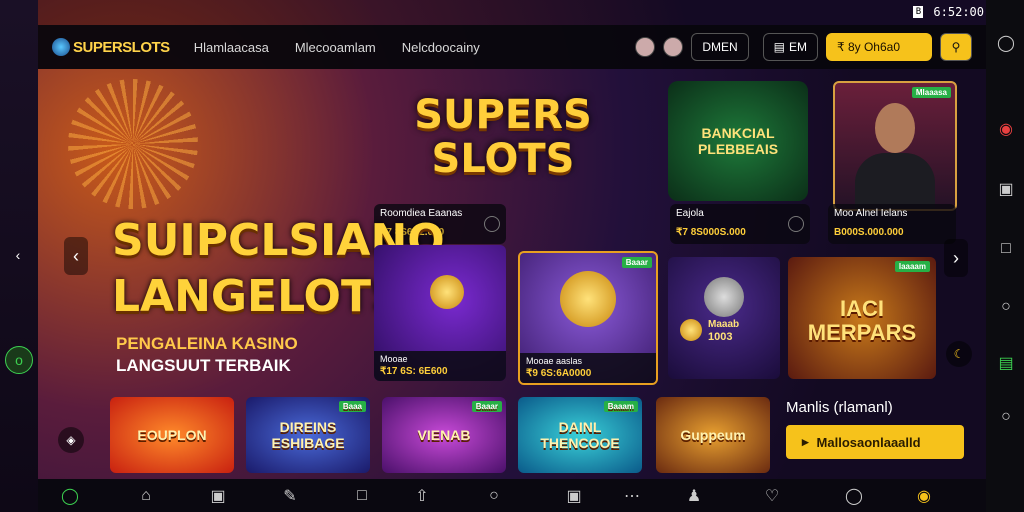  What do you see at coordinates (146, 496) in the screenshot?
I see `home-icon: ⌂` at bounding box center [146, 496].